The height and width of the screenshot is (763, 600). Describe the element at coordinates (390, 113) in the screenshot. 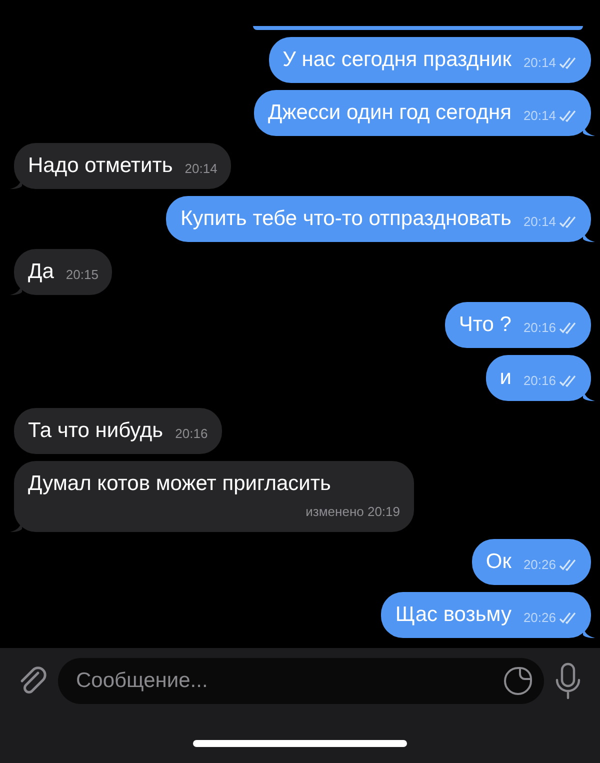

I see `message-text: Джесси один год сегодня` at that location.